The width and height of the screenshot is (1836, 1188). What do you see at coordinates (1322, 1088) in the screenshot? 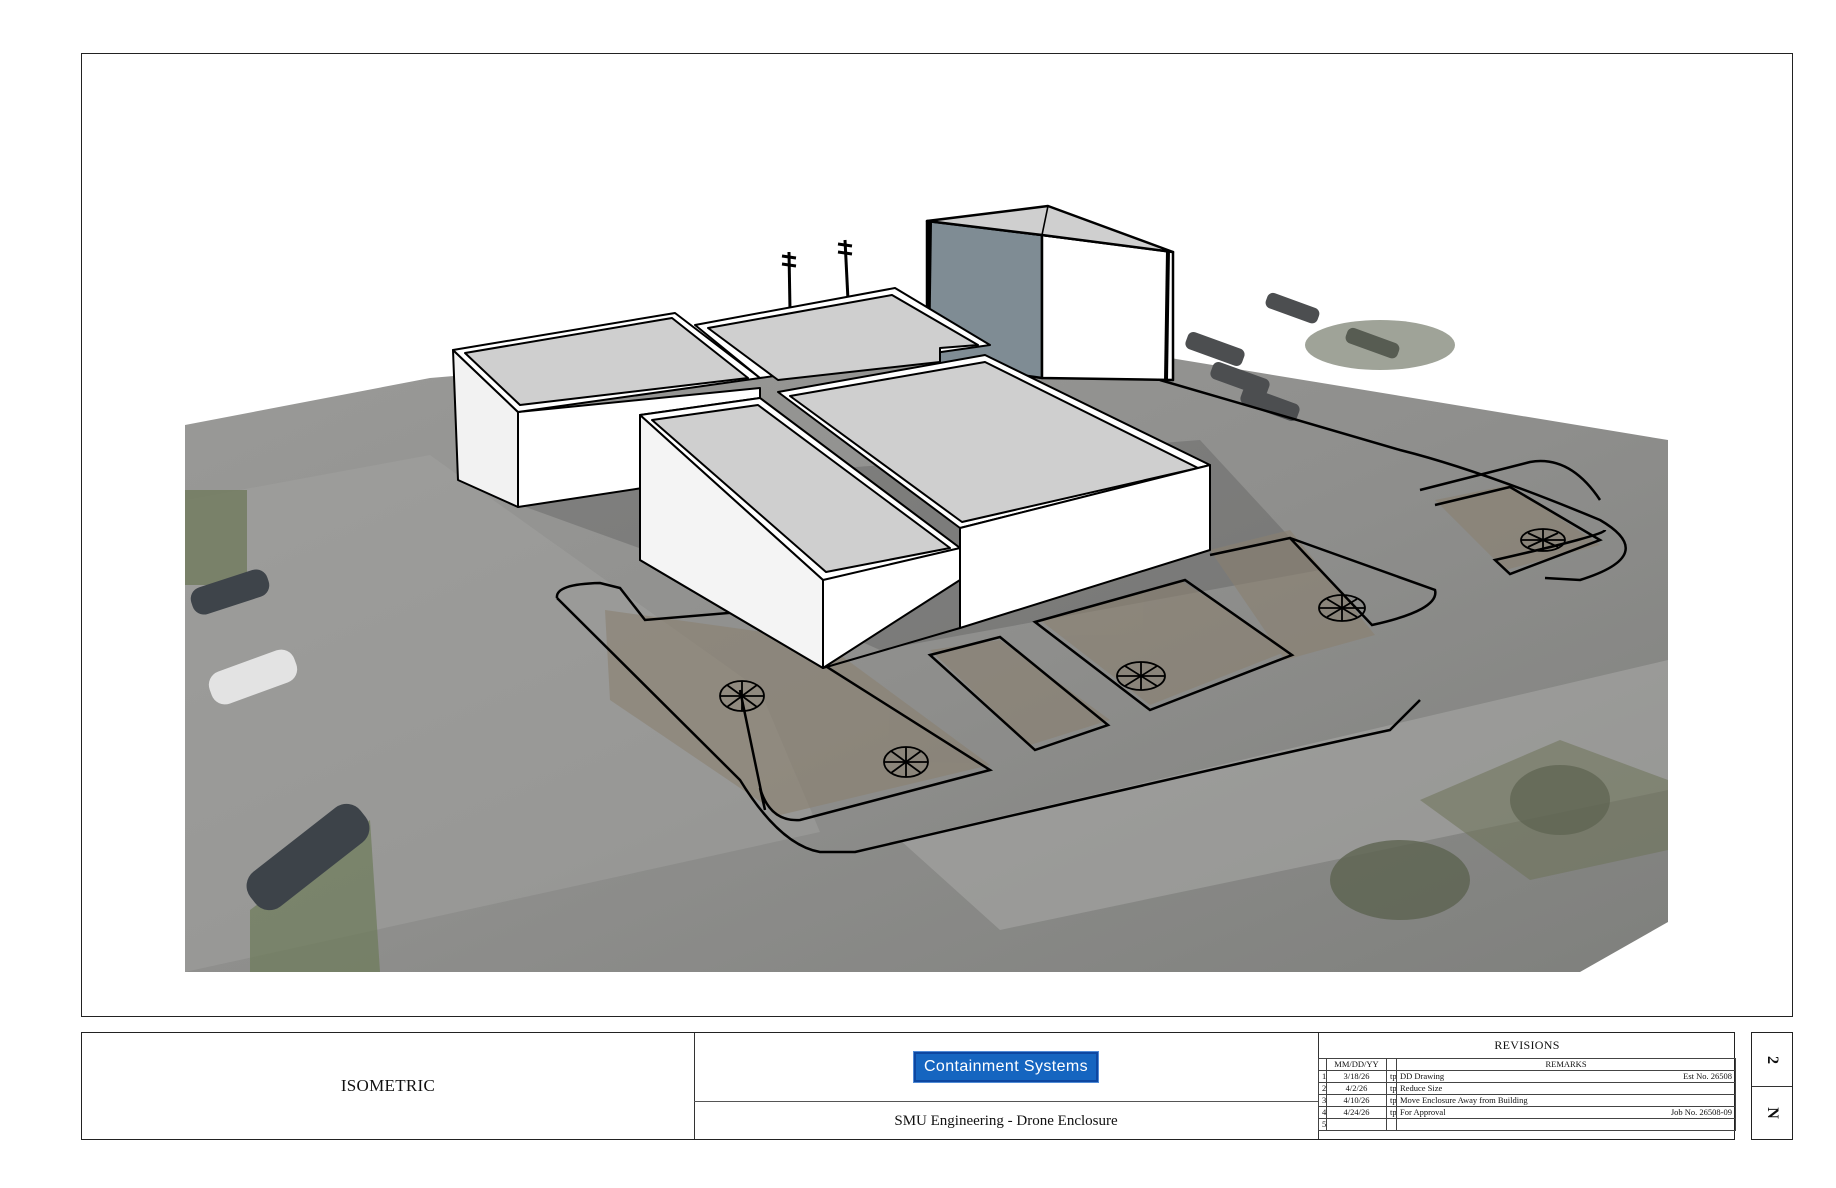
I see `rev-num: 2` at bounding box center [1322, 1088].